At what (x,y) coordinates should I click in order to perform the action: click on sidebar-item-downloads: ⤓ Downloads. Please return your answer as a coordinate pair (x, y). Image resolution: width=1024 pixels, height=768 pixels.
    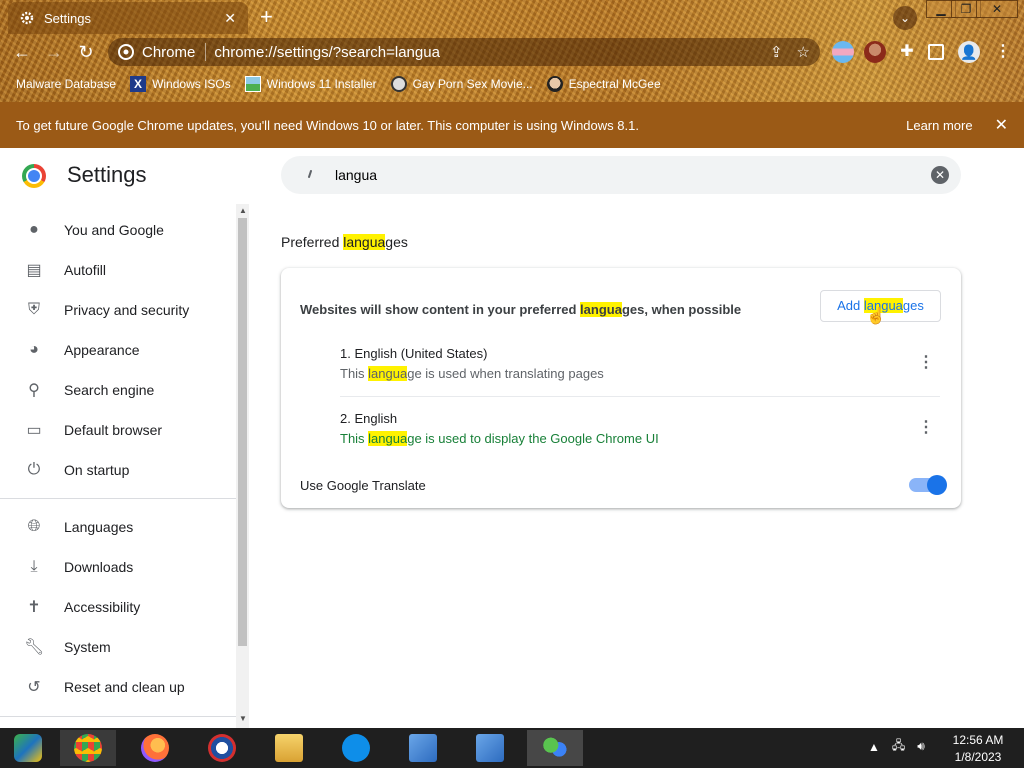
    Looking at the image, I should click on (118, 567).